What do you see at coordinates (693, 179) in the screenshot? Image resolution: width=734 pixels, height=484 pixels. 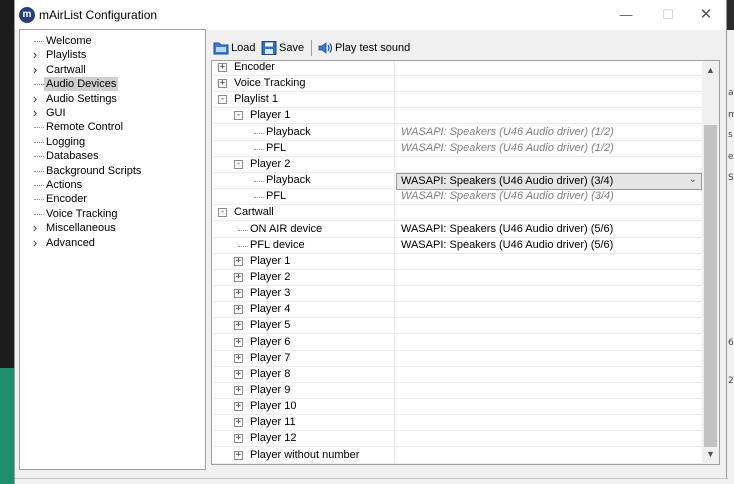 I see `chevron-down-icon: ⌄` at bounding box center [693, 179].